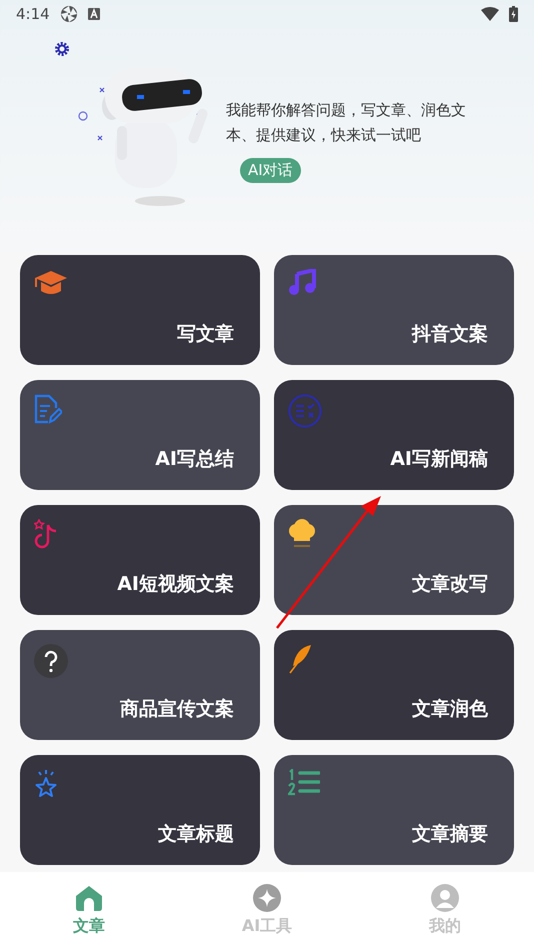 The width and height of the screenshot is (534, 950). Describe the element at coordinates (89, 898) in the screenshot. I see `home-icon` at that location.